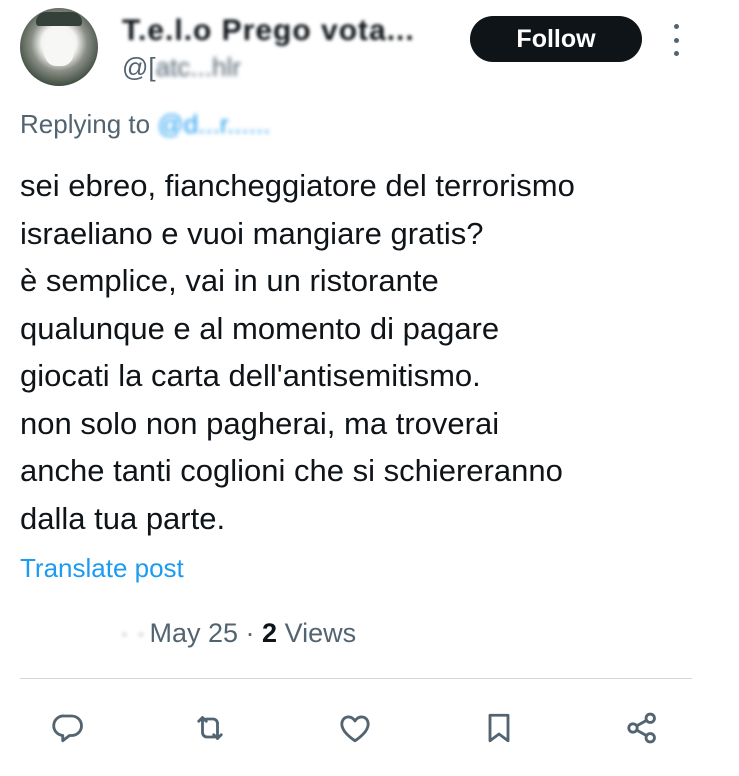 The image size is (739, 776). I want to click on share-icon, so click(641, 728).